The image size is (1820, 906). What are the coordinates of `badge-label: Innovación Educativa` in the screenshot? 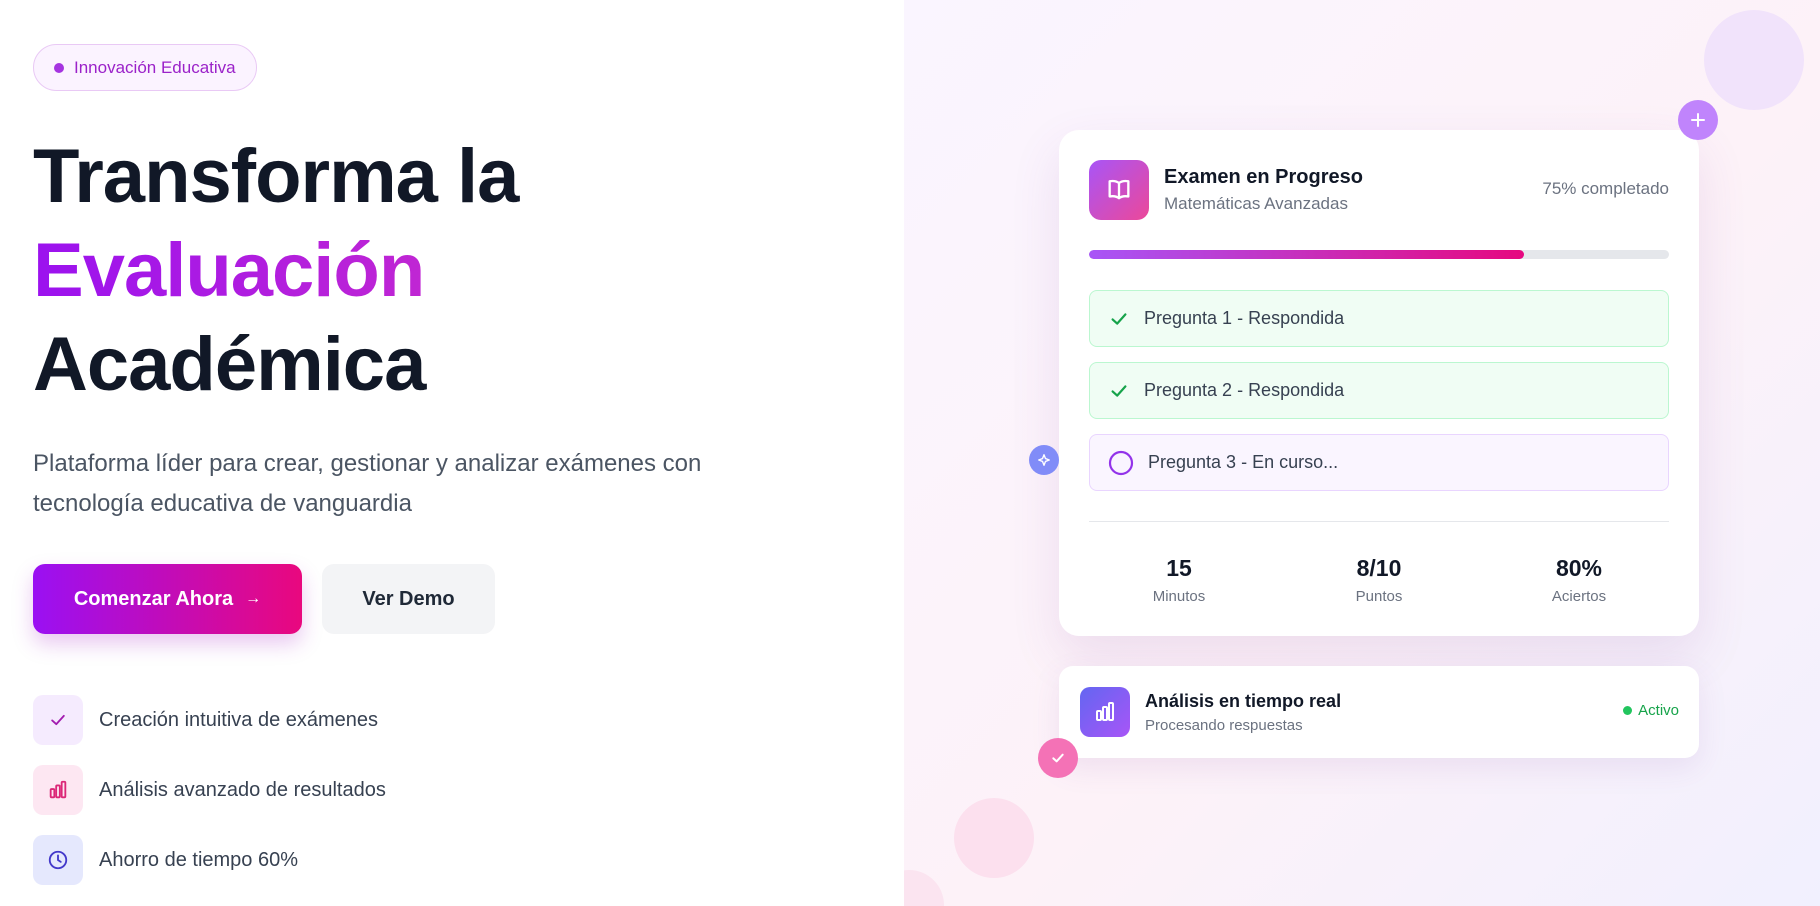 It's located at (155, 67).